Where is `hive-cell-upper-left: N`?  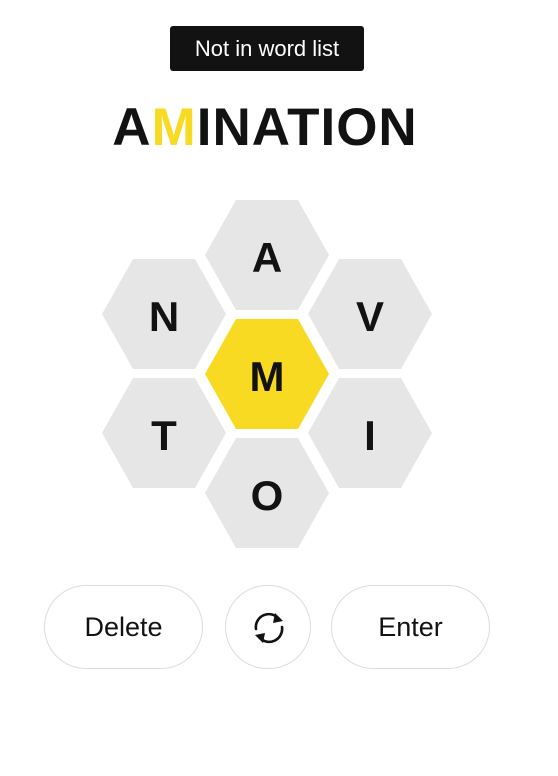 hive-cell-upper-left: N is located at coordinates (164, 314).